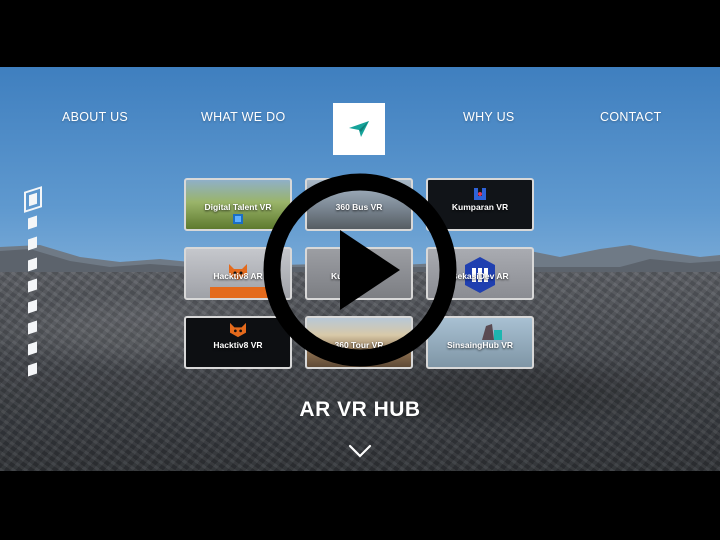 Image resolution: width=720 pixels, height=540 pixels. What do you see at coordinates (238, 219) in the screenshot?
I see `cube-icon` at bounding box center [238, 219].